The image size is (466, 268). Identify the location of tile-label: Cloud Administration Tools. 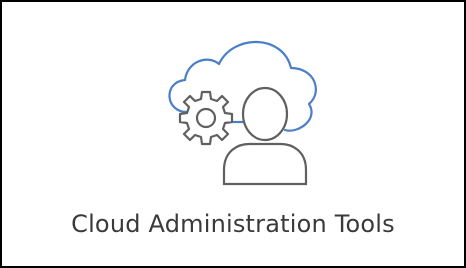
(233, 224).